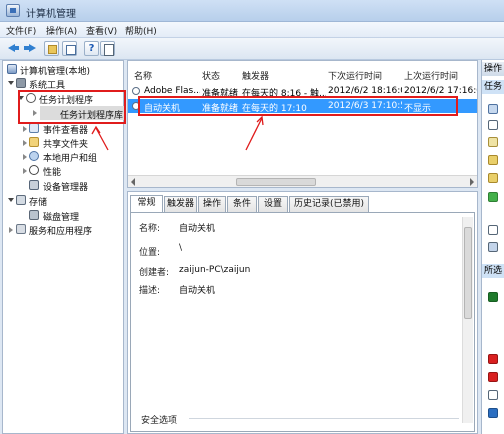 This screenshot has width=504, height=434. Describe the element at coordinates (136, 91) in the screenshot. I see `task-icon` at that location.